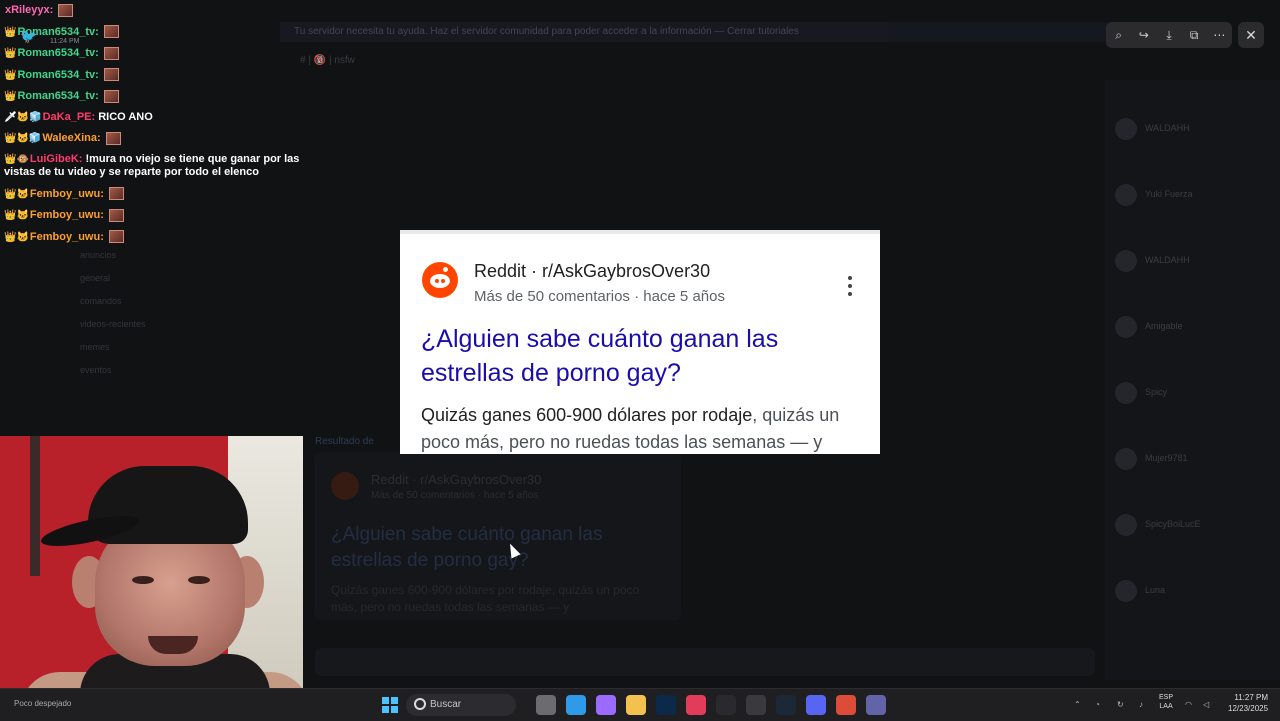 The image size is (1280, 721). What do you see at coordinates (1188, 704) in the screenshot?
I see `wifi-icon: ◠` at bounding box center [1188, 704].